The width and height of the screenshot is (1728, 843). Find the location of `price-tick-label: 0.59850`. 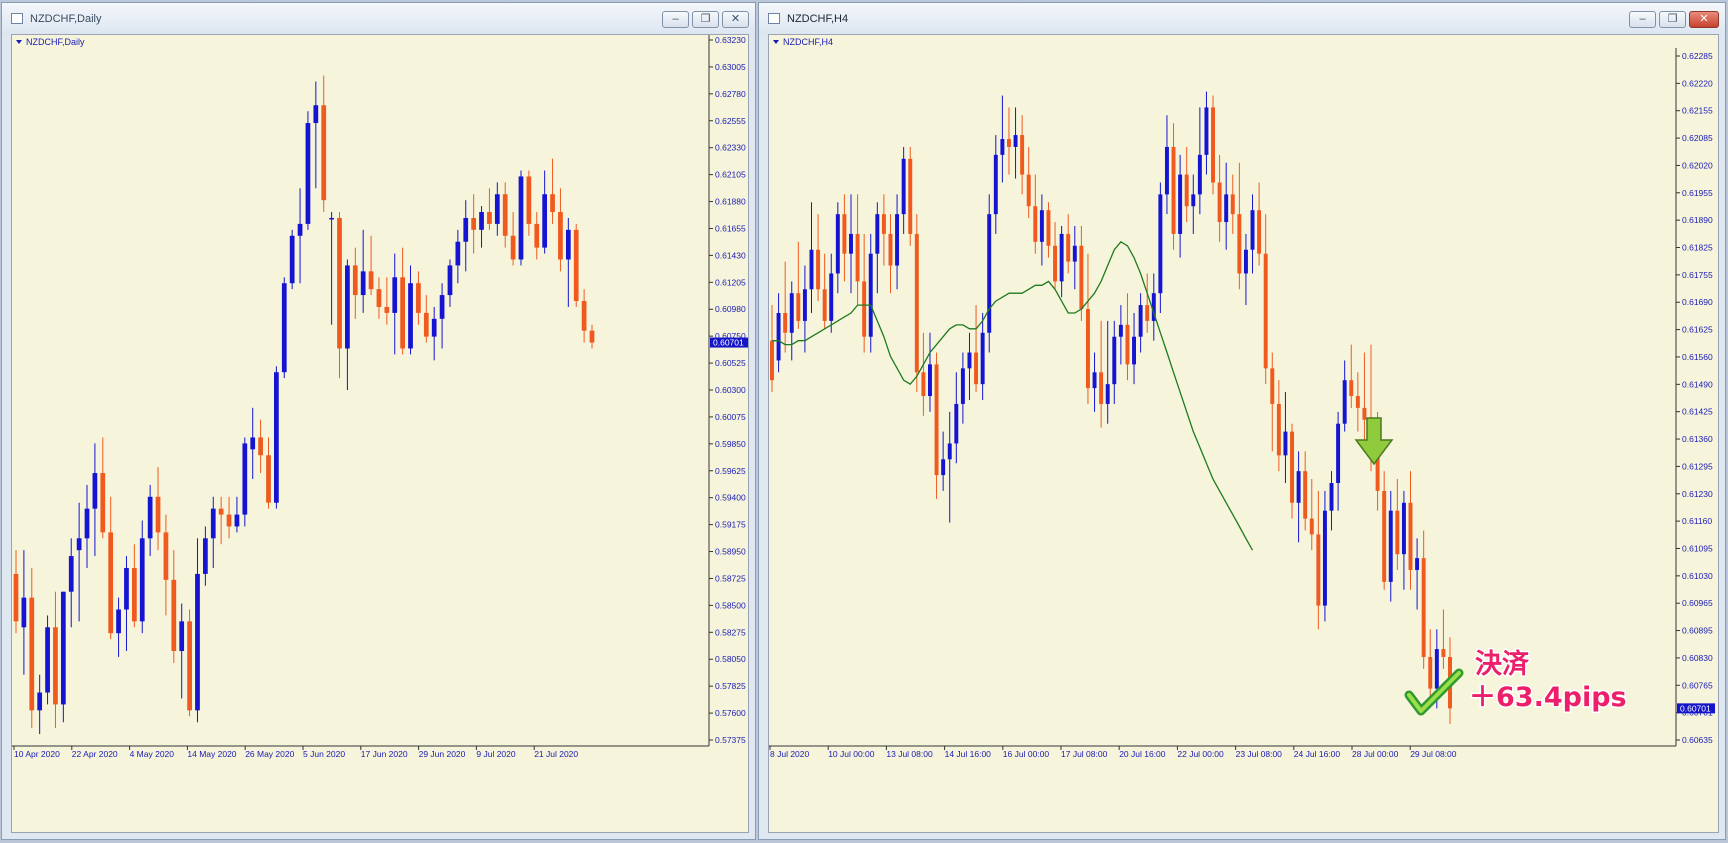

price-tick-label: 0.59850 is located at coordinates (730, 444).